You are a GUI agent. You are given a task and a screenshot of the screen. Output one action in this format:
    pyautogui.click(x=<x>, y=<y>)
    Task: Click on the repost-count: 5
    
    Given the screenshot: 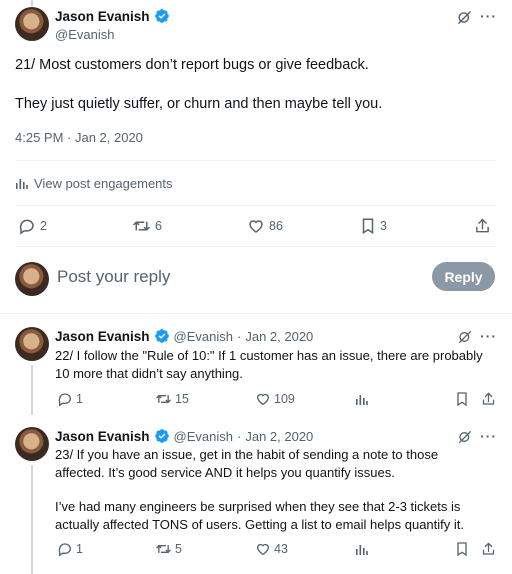 What is the action you would take?
    pyautogui.click(x=178, y=549)
    